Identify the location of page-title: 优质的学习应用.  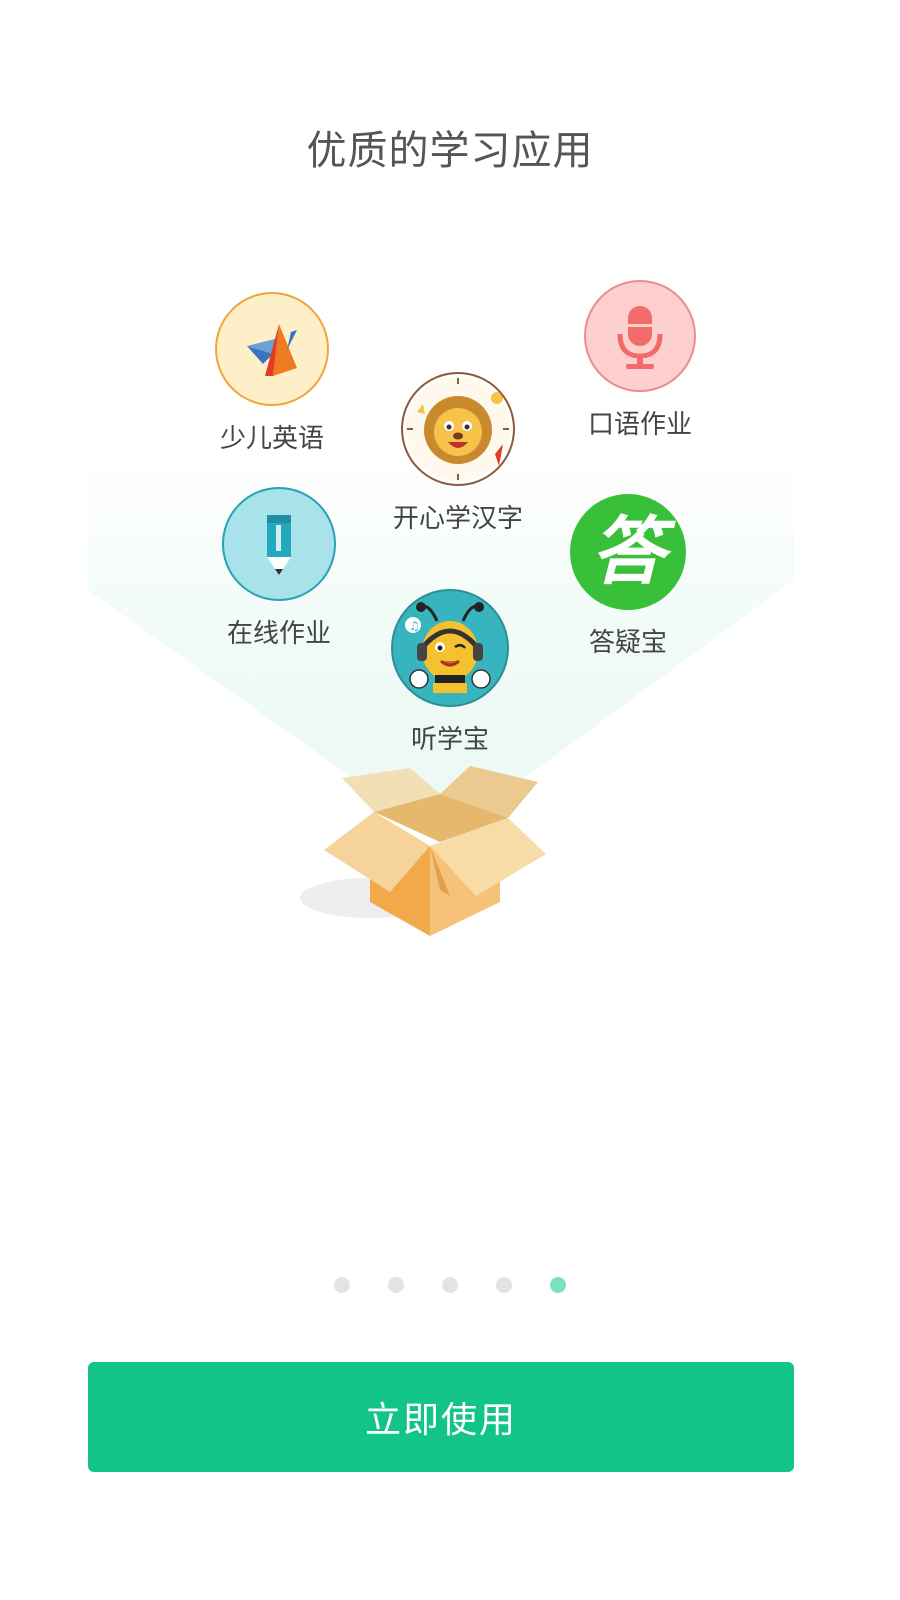
(450, 151).